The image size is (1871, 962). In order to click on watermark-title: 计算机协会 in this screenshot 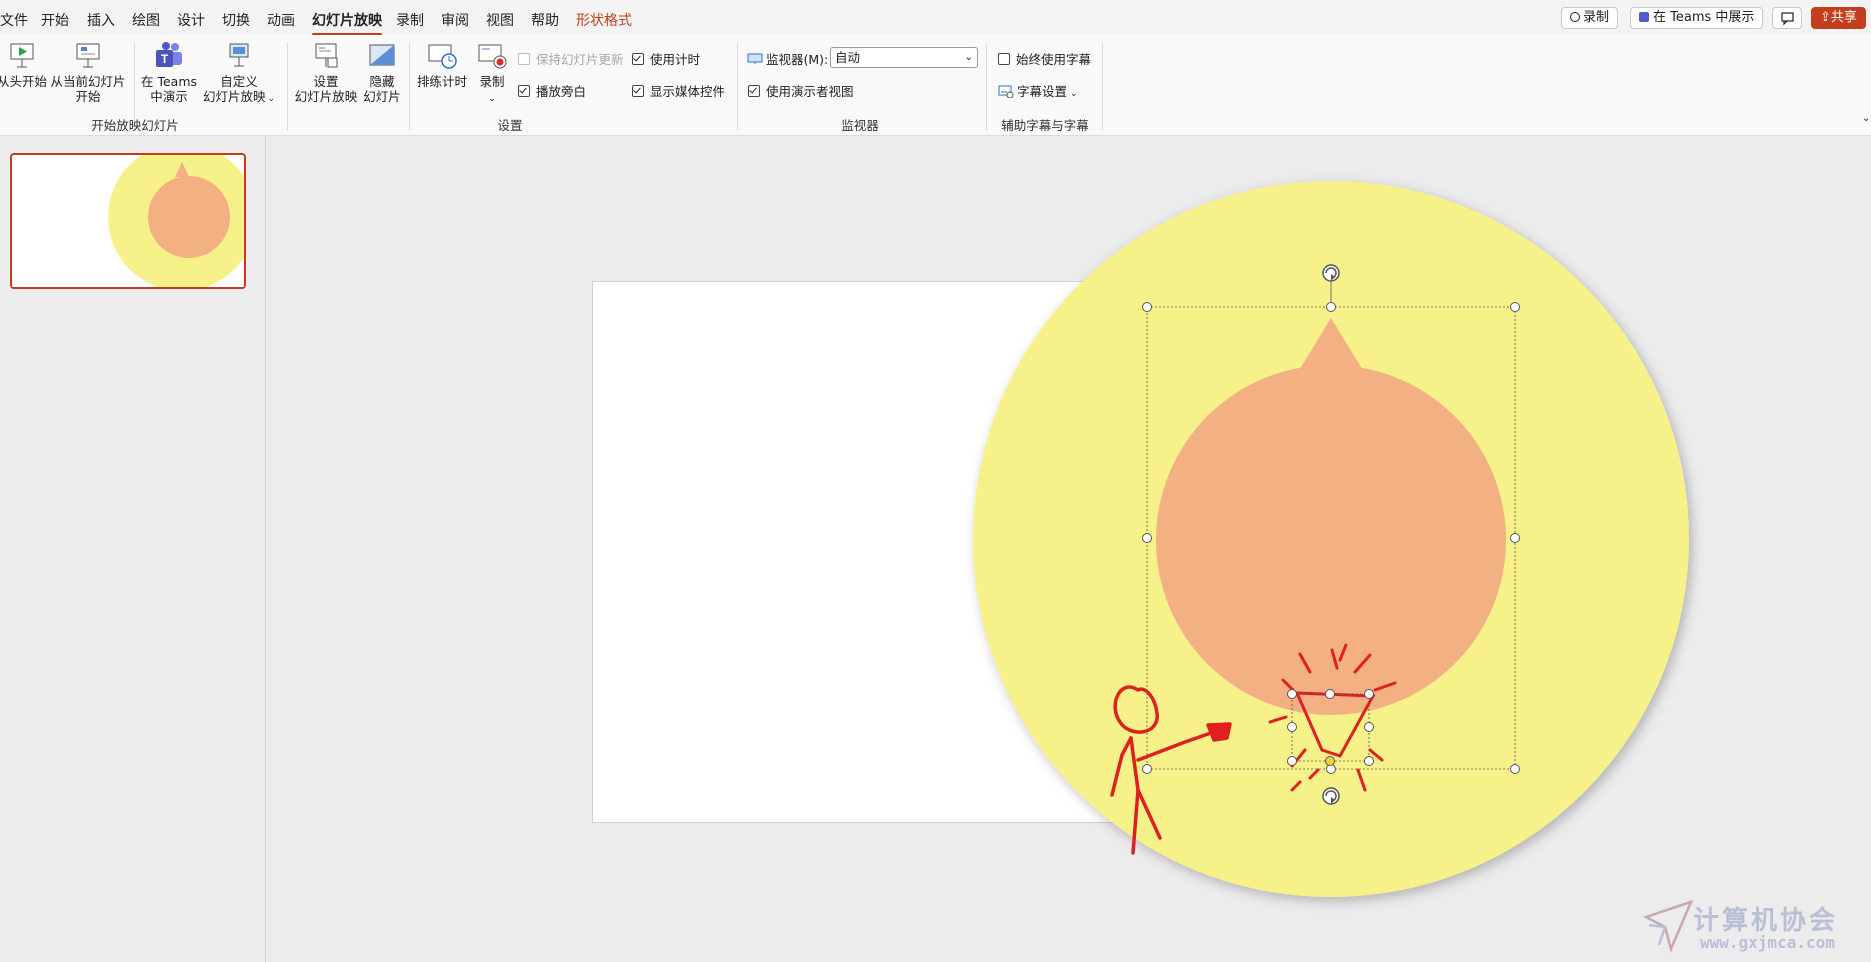, I will do `click(1766, 921)`.